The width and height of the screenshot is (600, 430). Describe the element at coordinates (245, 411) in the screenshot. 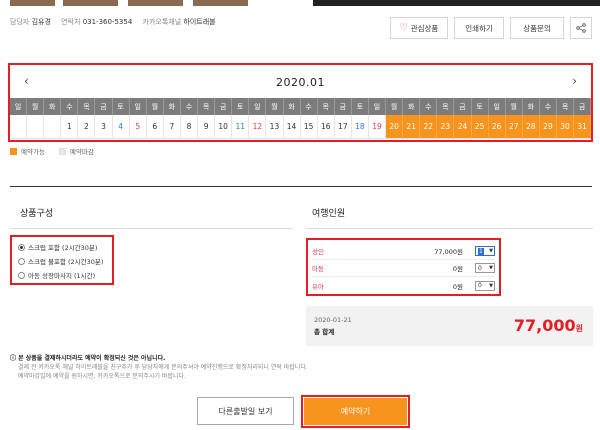

I see `other-dates-button: 다른출발일 보기` at that location.